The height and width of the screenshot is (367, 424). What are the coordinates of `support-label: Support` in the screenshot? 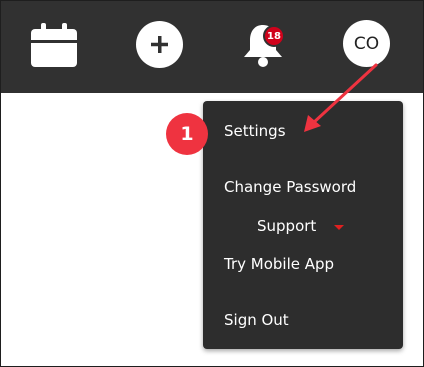 It's located at (287, 226).